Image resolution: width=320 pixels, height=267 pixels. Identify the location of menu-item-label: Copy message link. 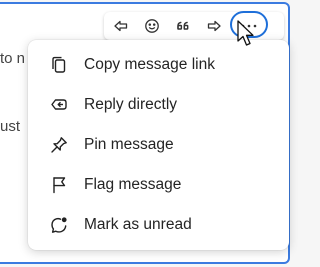
(149, 64).